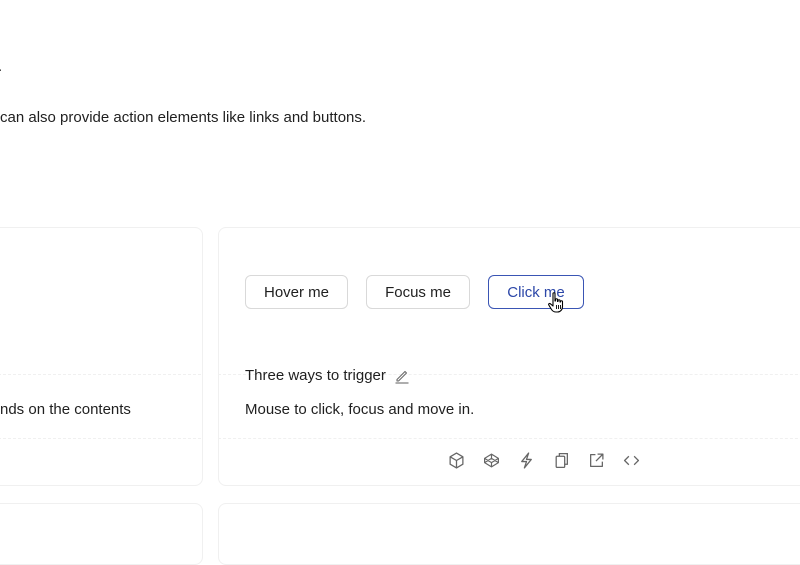 The width and height of the screenshot is (800, 565). Describe the element at coordinates (315, 375) in the screenshot. I see `demo-title-text: Three ways to trigger` at that location.